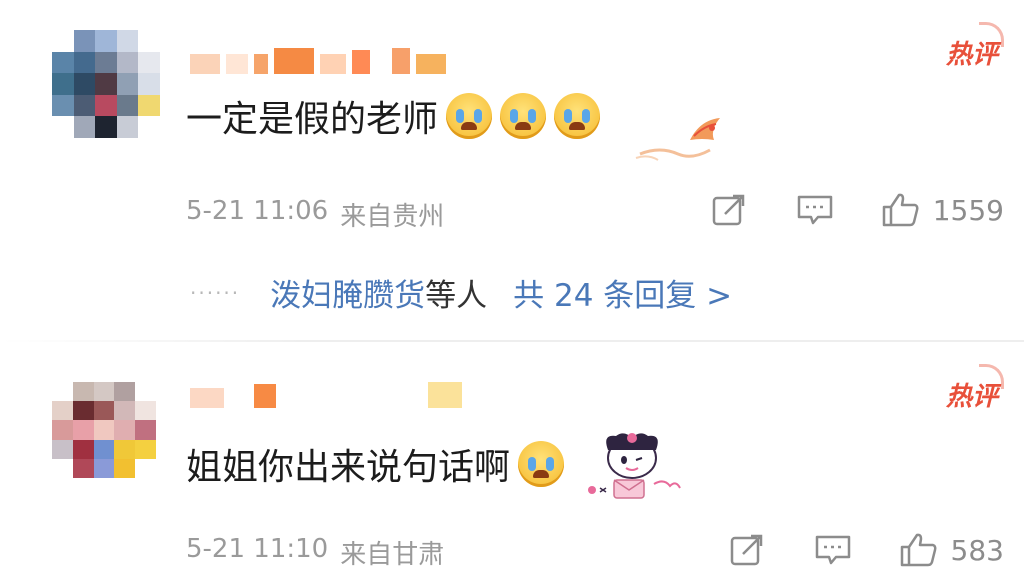  Describe the element at coordinates (622, 292) in the screenshot. I see `reply-count: 共 24 条回复 >` at that location.